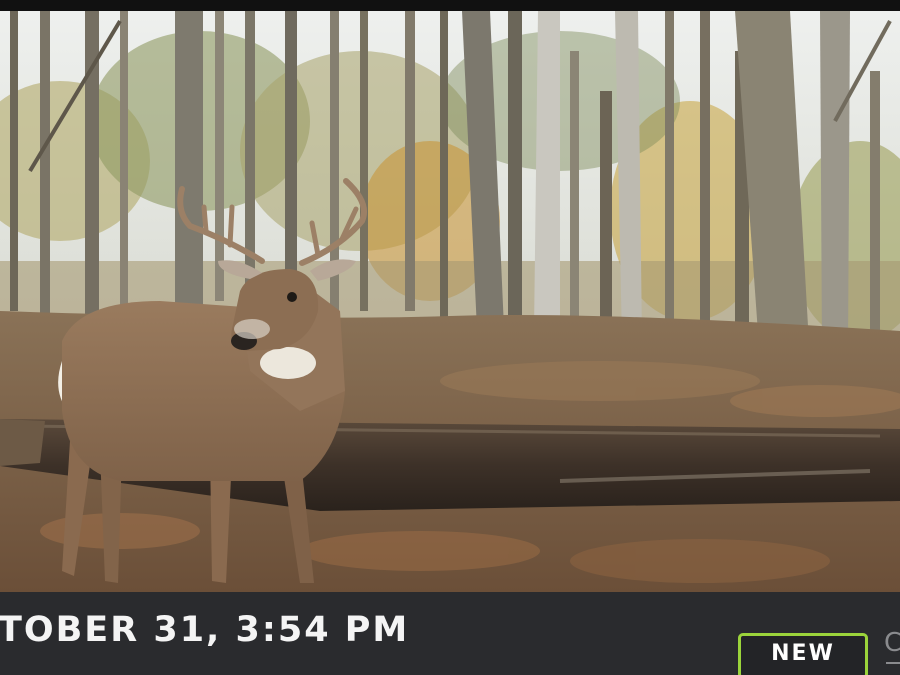 Image resolution: width=900 pixels, height=675 pixels. Describe the element at coordinates (450, 5) in the screenshot. I see `top-bar` at that location.